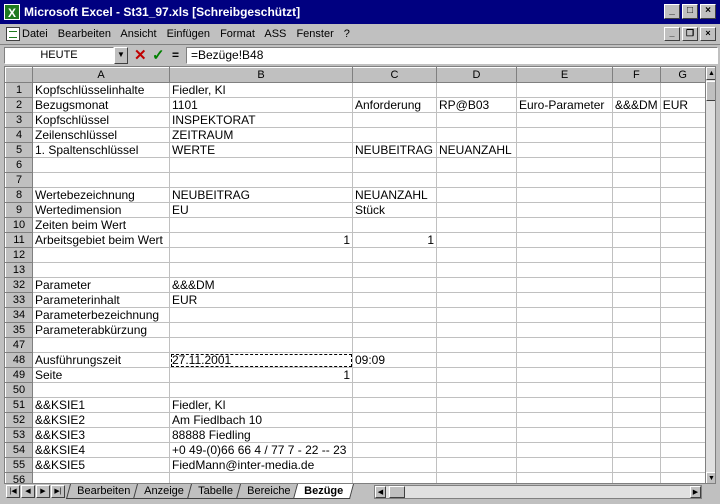 The height and width of the screenshot is (504, 720). I want to click on row-header: 12, so click(19, 255).